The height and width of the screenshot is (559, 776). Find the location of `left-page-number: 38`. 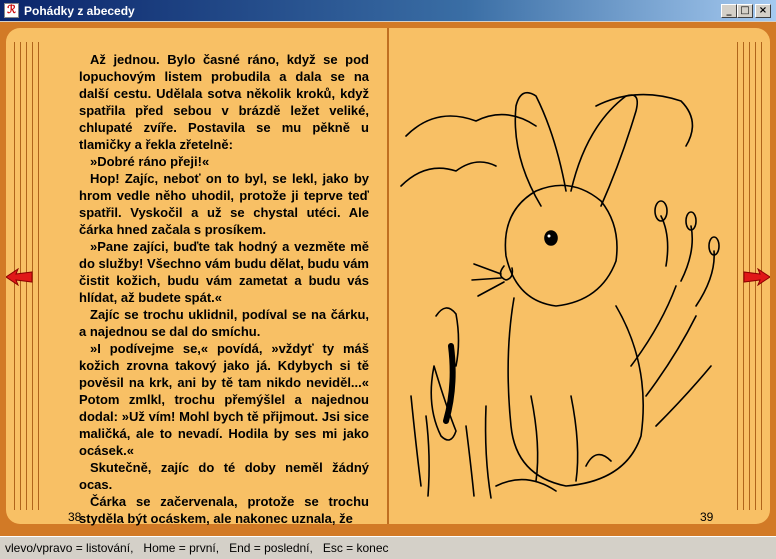

left-page-number: 38 is located at coordinates (75, 517).